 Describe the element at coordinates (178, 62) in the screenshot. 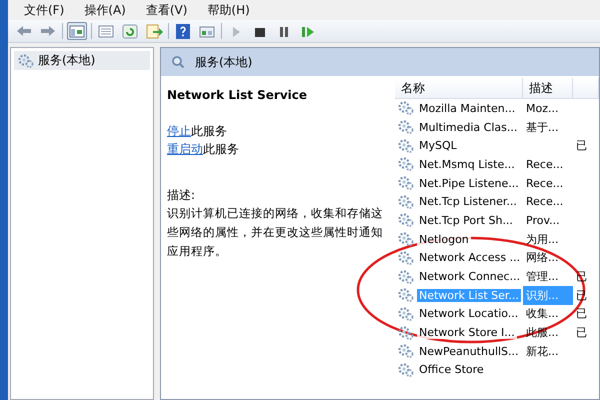

I see `search-icon` at that location.